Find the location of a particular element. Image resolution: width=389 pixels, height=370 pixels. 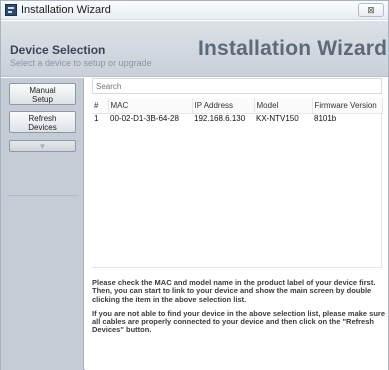

column-header-ip: IP Address is located at coordinates (223, 106).